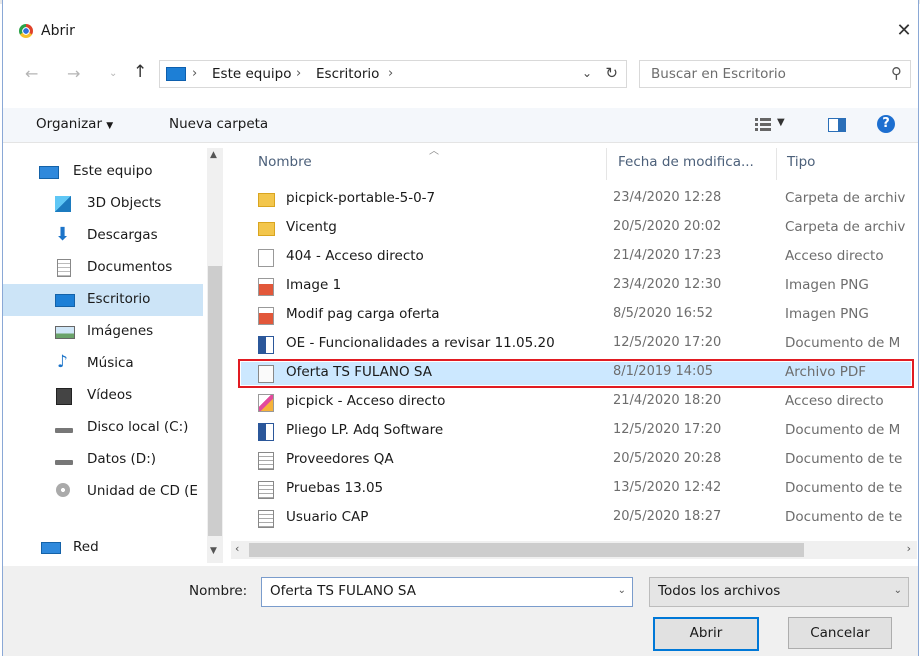 The image size is (920, 657). I want to click on refresh-icon: ↻, so click(611, 73).